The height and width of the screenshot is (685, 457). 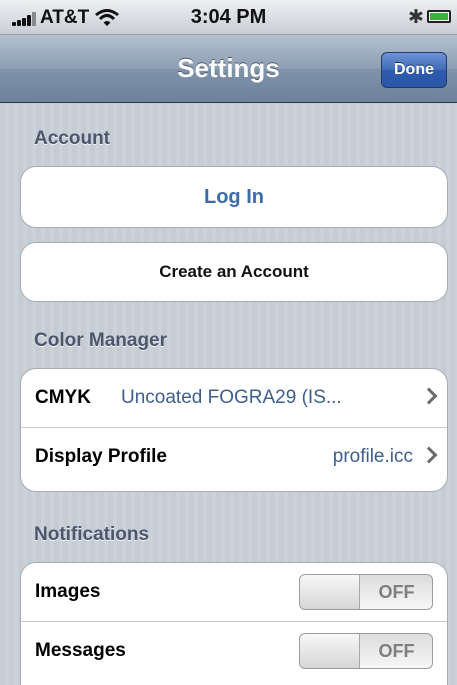 I want to click on images-toggle-state: OFF, so click(x=396, y=591).